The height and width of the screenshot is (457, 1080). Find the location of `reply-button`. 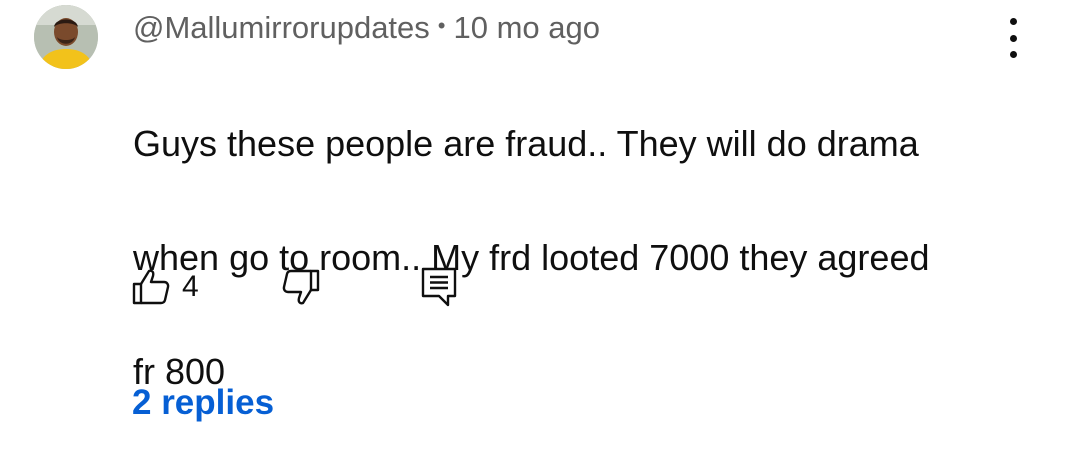

reply-button is located at coordinates (439, 287).